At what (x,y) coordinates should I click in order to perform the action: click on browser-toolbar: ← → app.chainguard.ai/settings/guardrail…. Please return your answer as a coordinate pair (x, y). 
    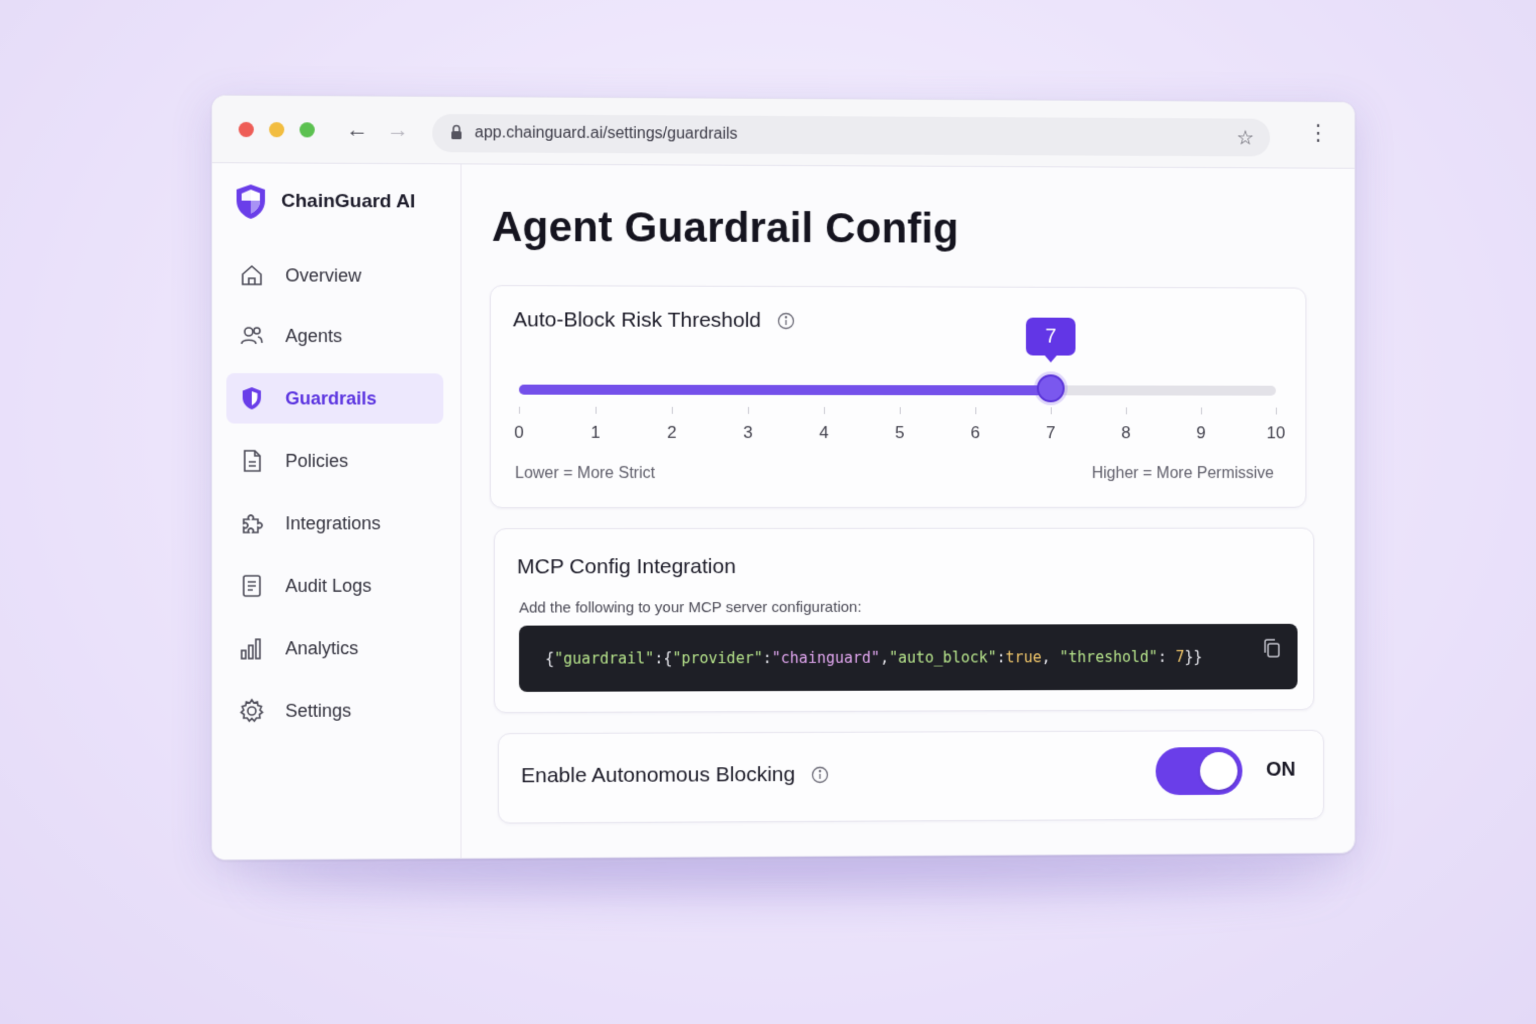
    Looking at the image, I should click on (783, 132).